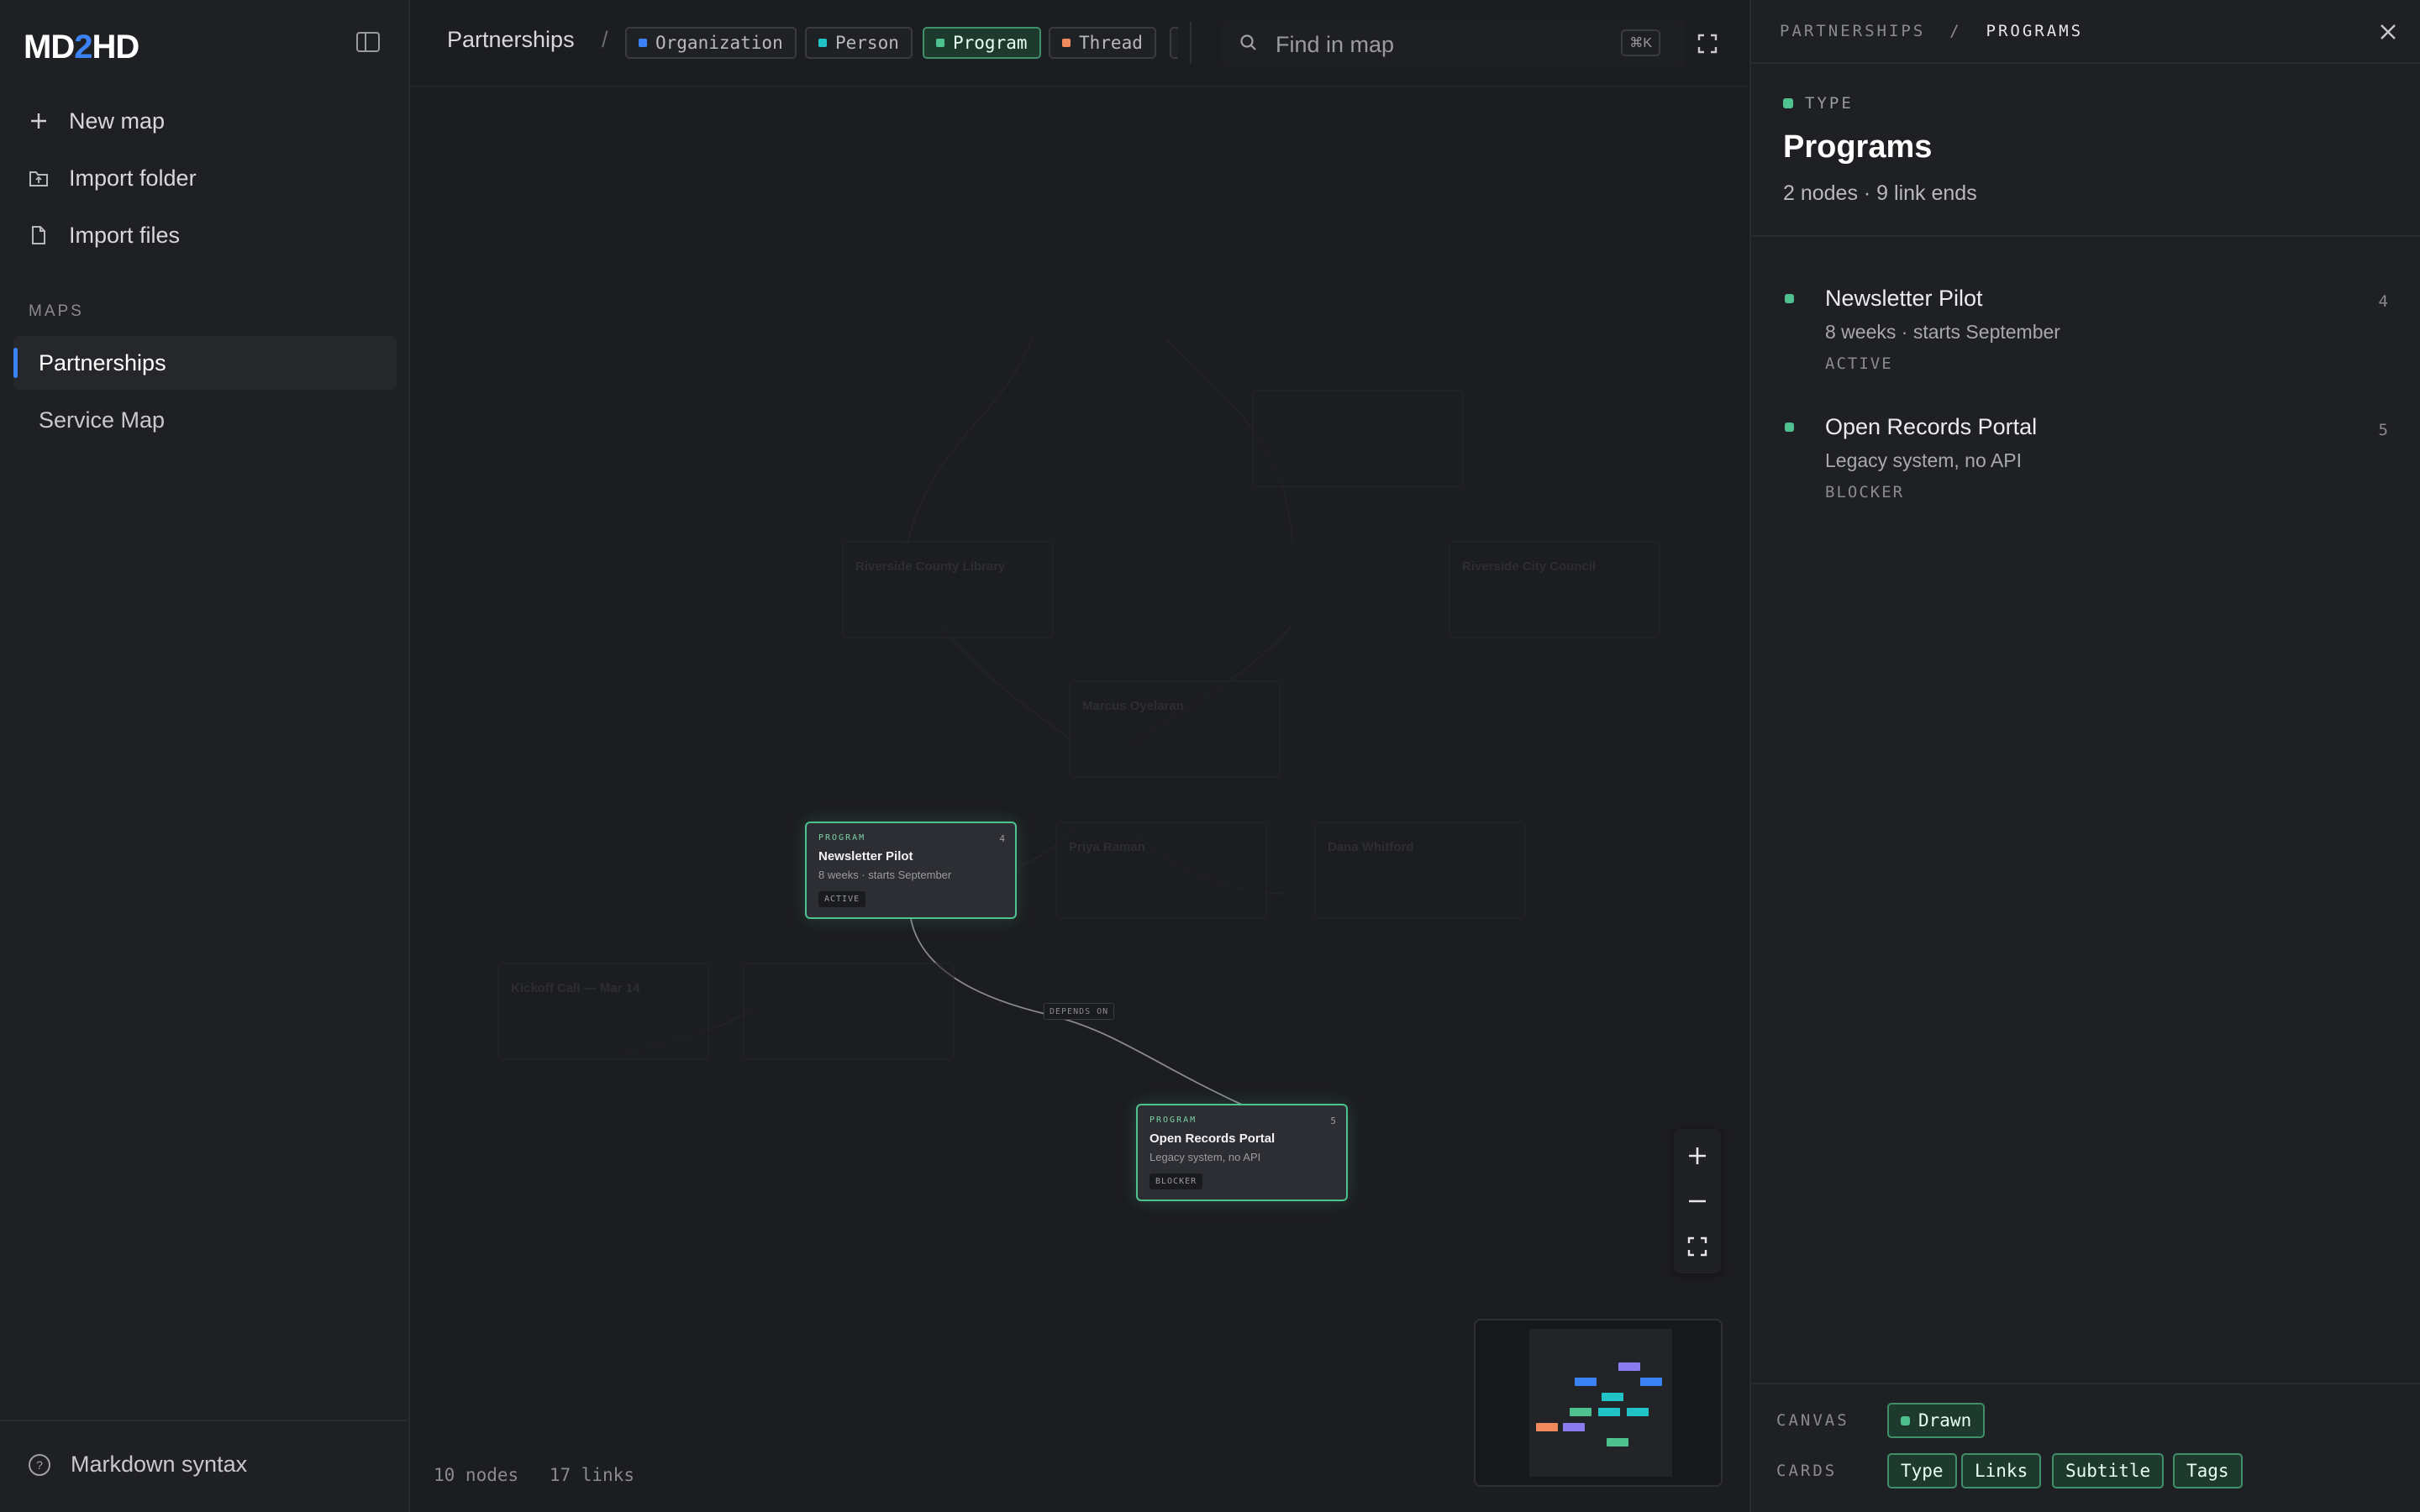 The width and height of the screenshot is (2420, 1512). What do you see at coordinates (603, 1011) in the screenshot?
I see `dimmed-node: Kickoff Call — Mar 14` at bounding box center [603, 1011].